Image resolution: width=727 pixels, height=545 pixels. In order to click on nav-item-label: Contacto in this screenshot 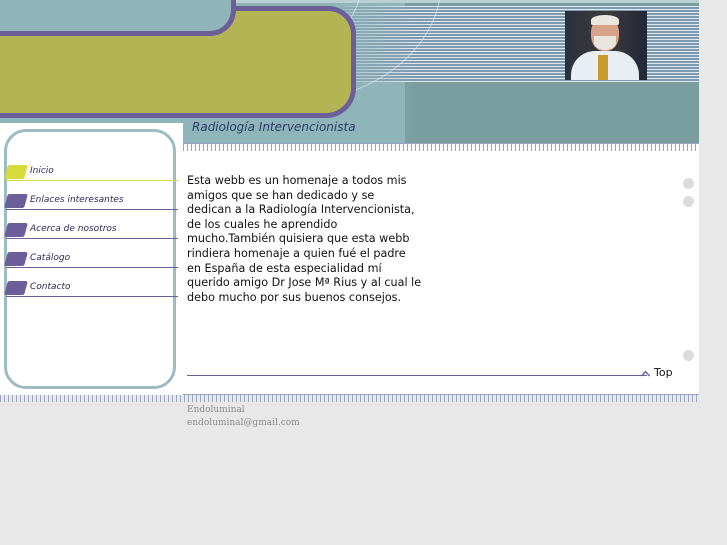, I will do `click(50, 287)`.